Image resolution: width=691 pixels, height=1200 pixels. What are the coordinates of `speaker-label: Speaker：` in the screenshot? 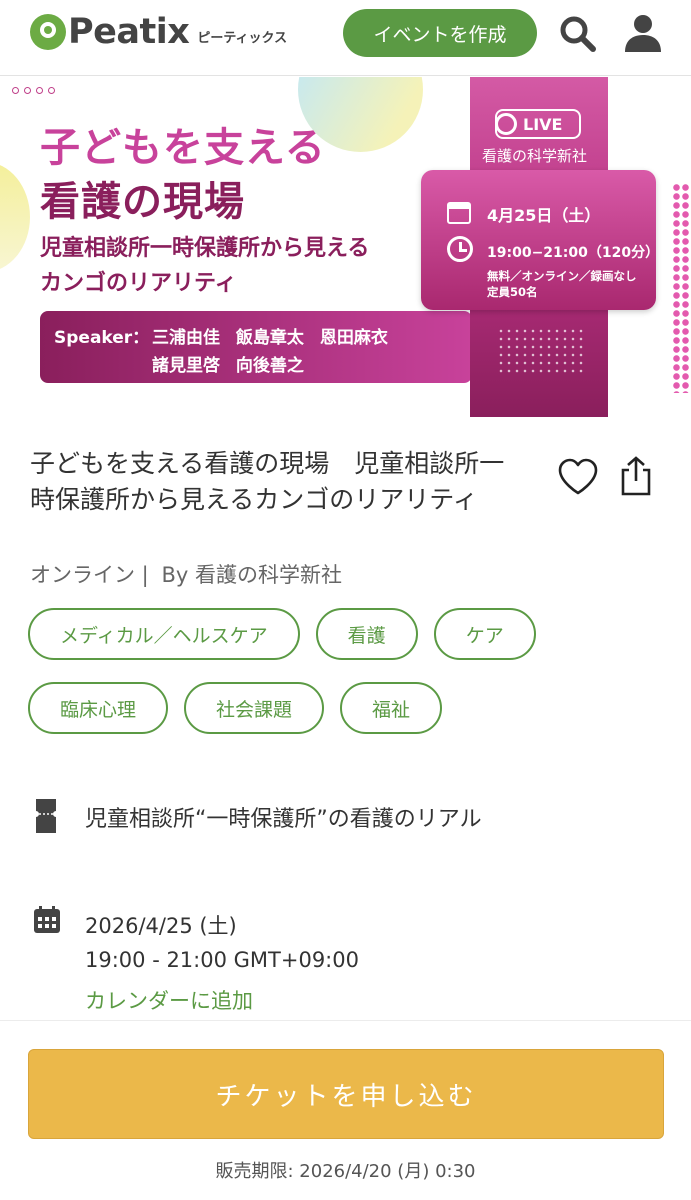 It's located at (102, 338).